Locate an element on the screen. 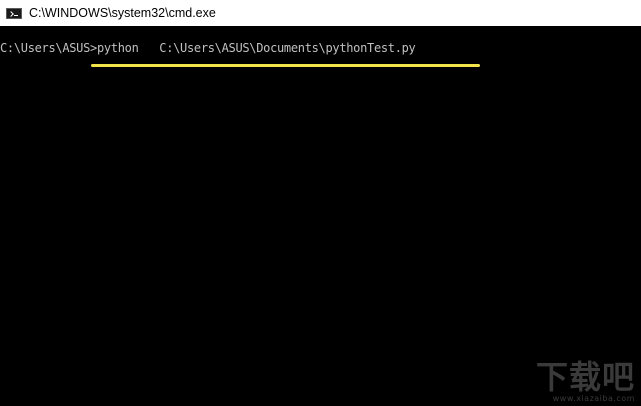 This screenshot has width=641, height=406. watermark: 下载吧 www.xiazaiba.com is located at coordinates (585, 381).